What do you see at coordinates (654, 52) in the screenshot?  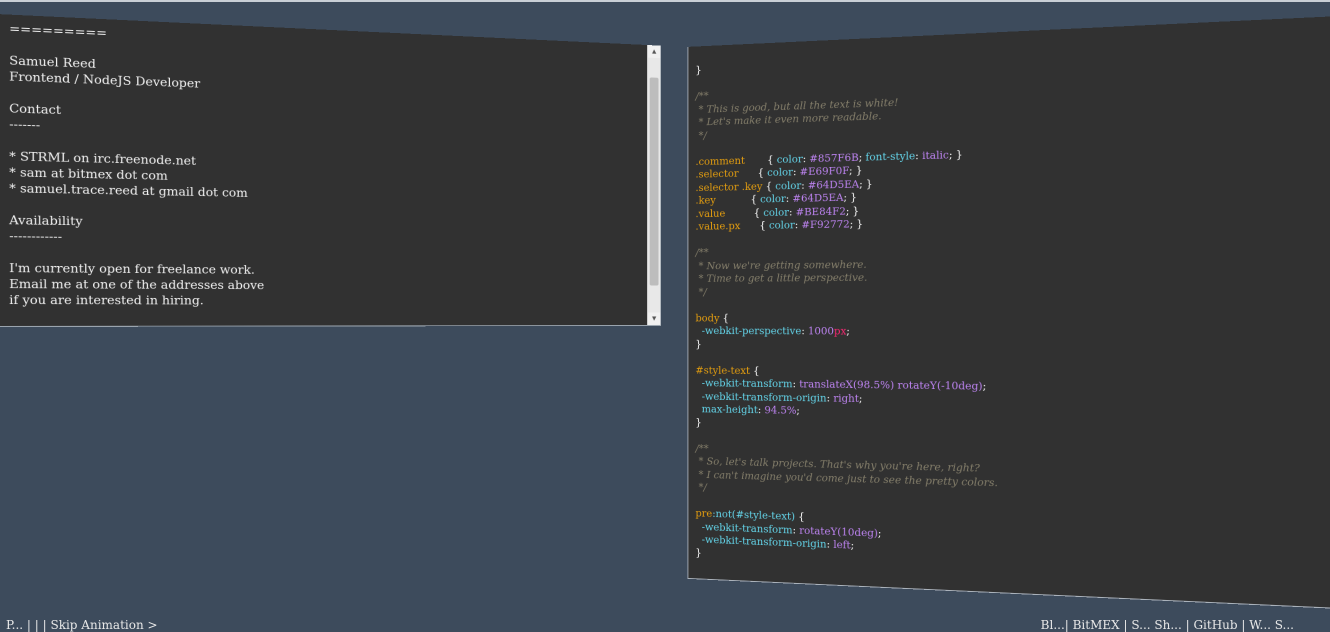 I see `scroll-up-arrow-icon: ▲` at bounding box center [654, 52].